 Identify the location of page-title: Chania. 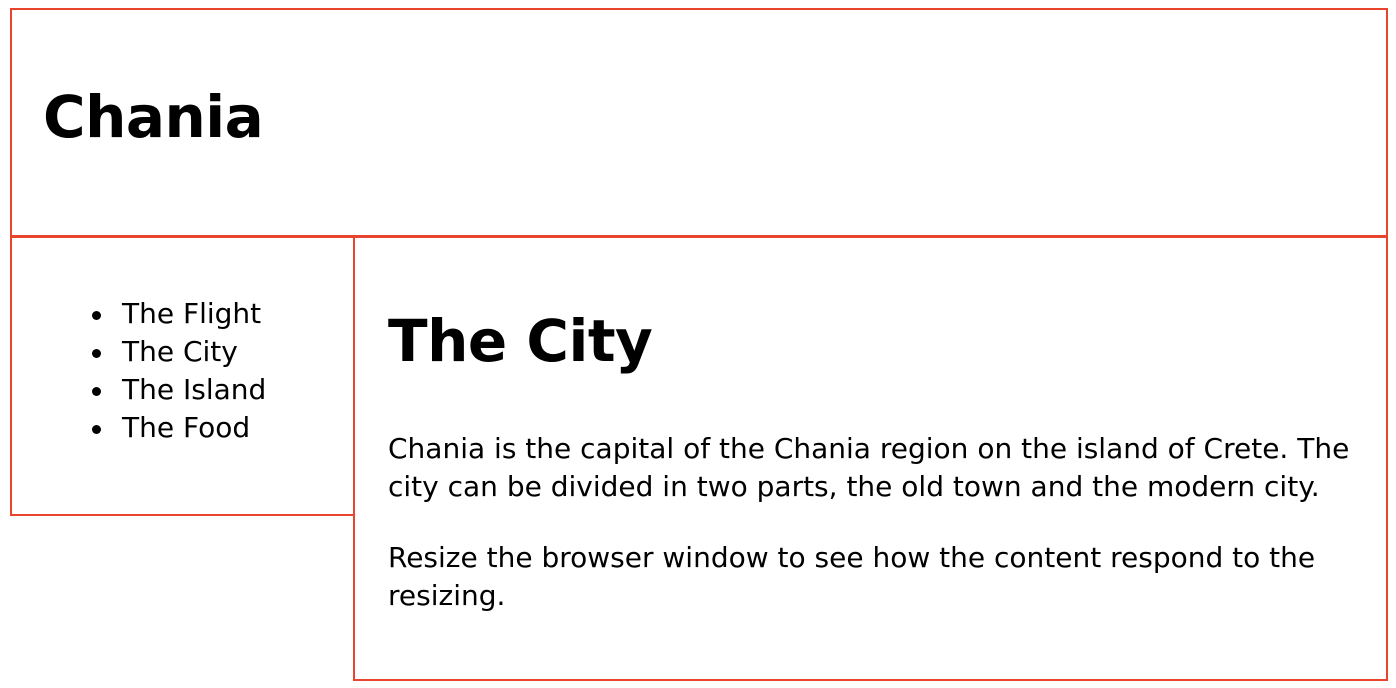
(153, 117).